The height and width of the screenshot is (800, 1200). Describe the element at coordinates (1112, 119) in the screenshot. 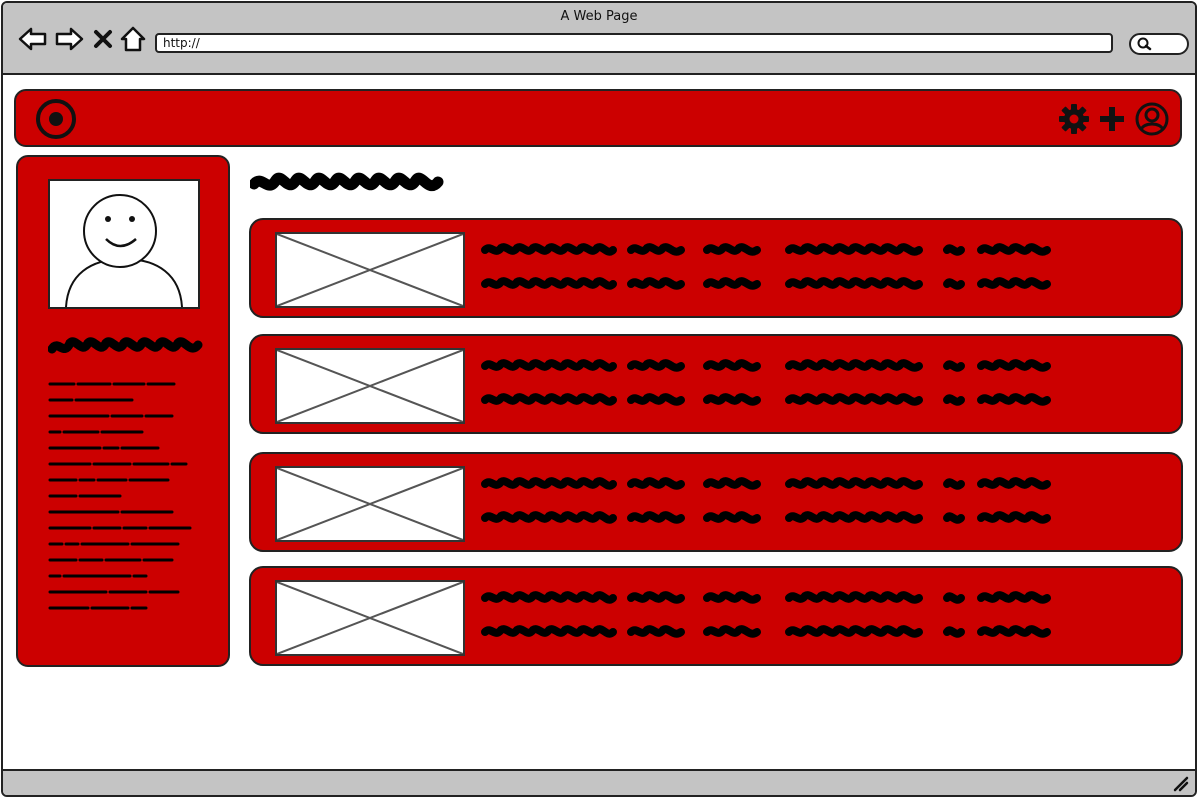

I see `plus-icon` at that location.